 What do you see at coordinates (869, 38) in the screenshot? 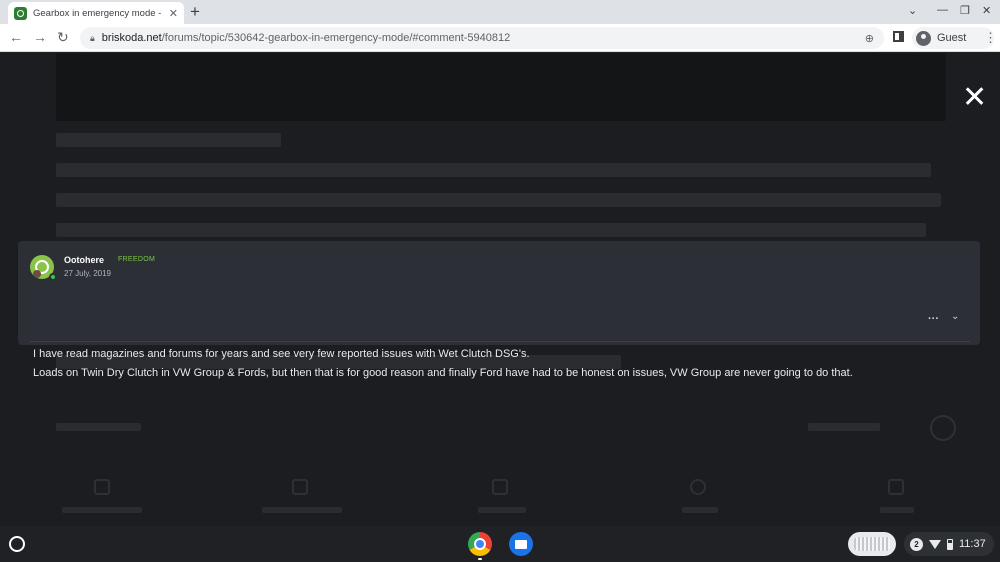
I see `zoom-icon: ⊕` at bounding box center [869, 38].